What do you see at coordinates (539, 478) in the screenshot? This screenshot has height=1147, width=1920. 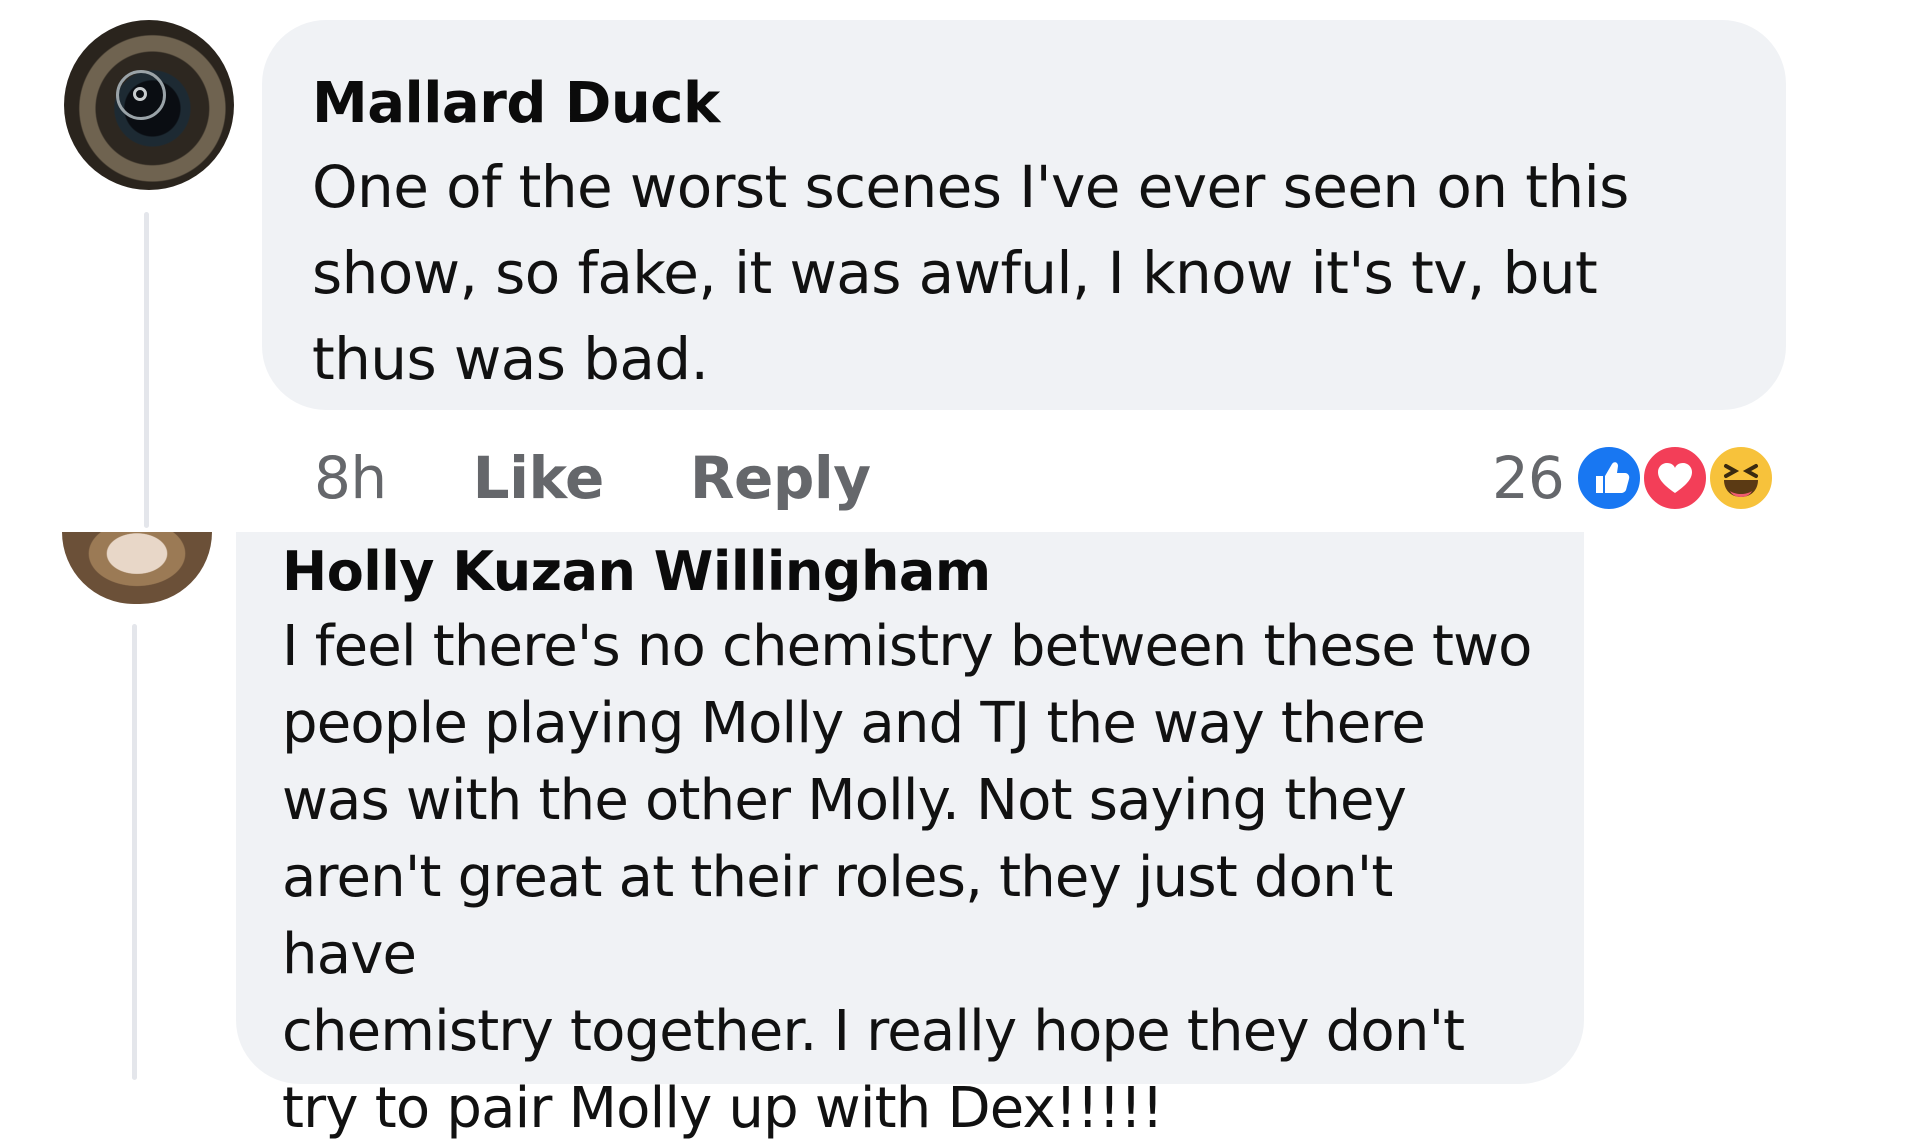 I see `like-button: Like` at bounding box center [539, 478].